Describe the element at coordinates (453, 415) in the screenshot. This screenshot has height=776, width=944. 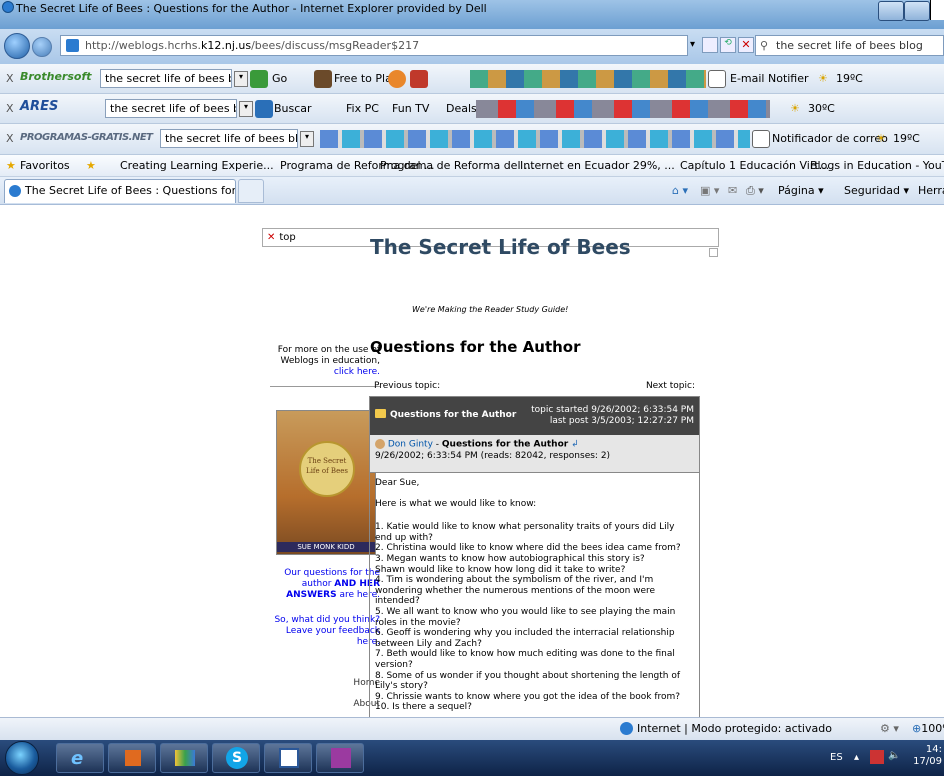
I see `topic-name: Questions for the Author` at that location.